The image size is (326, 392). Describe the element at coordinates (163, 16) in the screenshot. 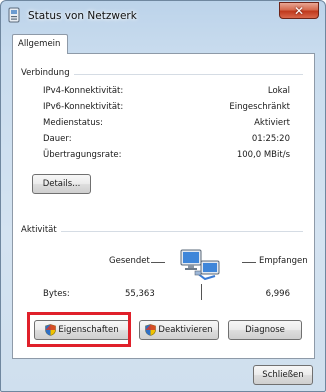

I see `title-bar: Status von Netzwerk ✕` at that location.